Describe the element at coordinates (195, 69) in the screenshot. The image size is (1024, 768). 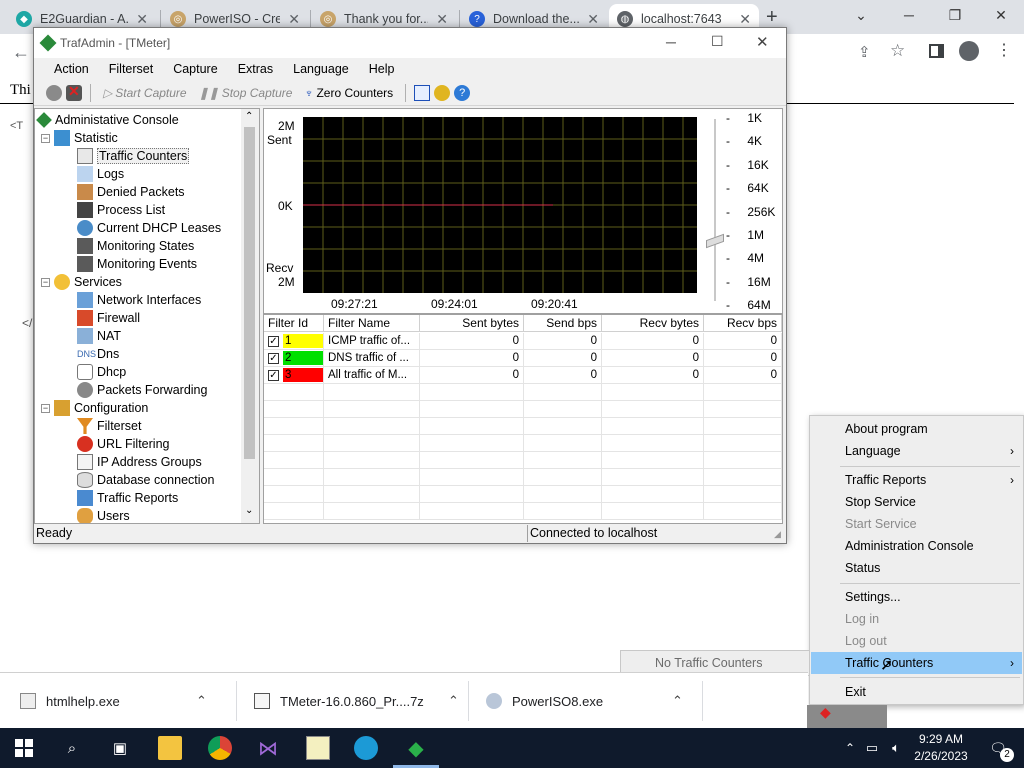
I see `menu-capture: Capture` at that location.